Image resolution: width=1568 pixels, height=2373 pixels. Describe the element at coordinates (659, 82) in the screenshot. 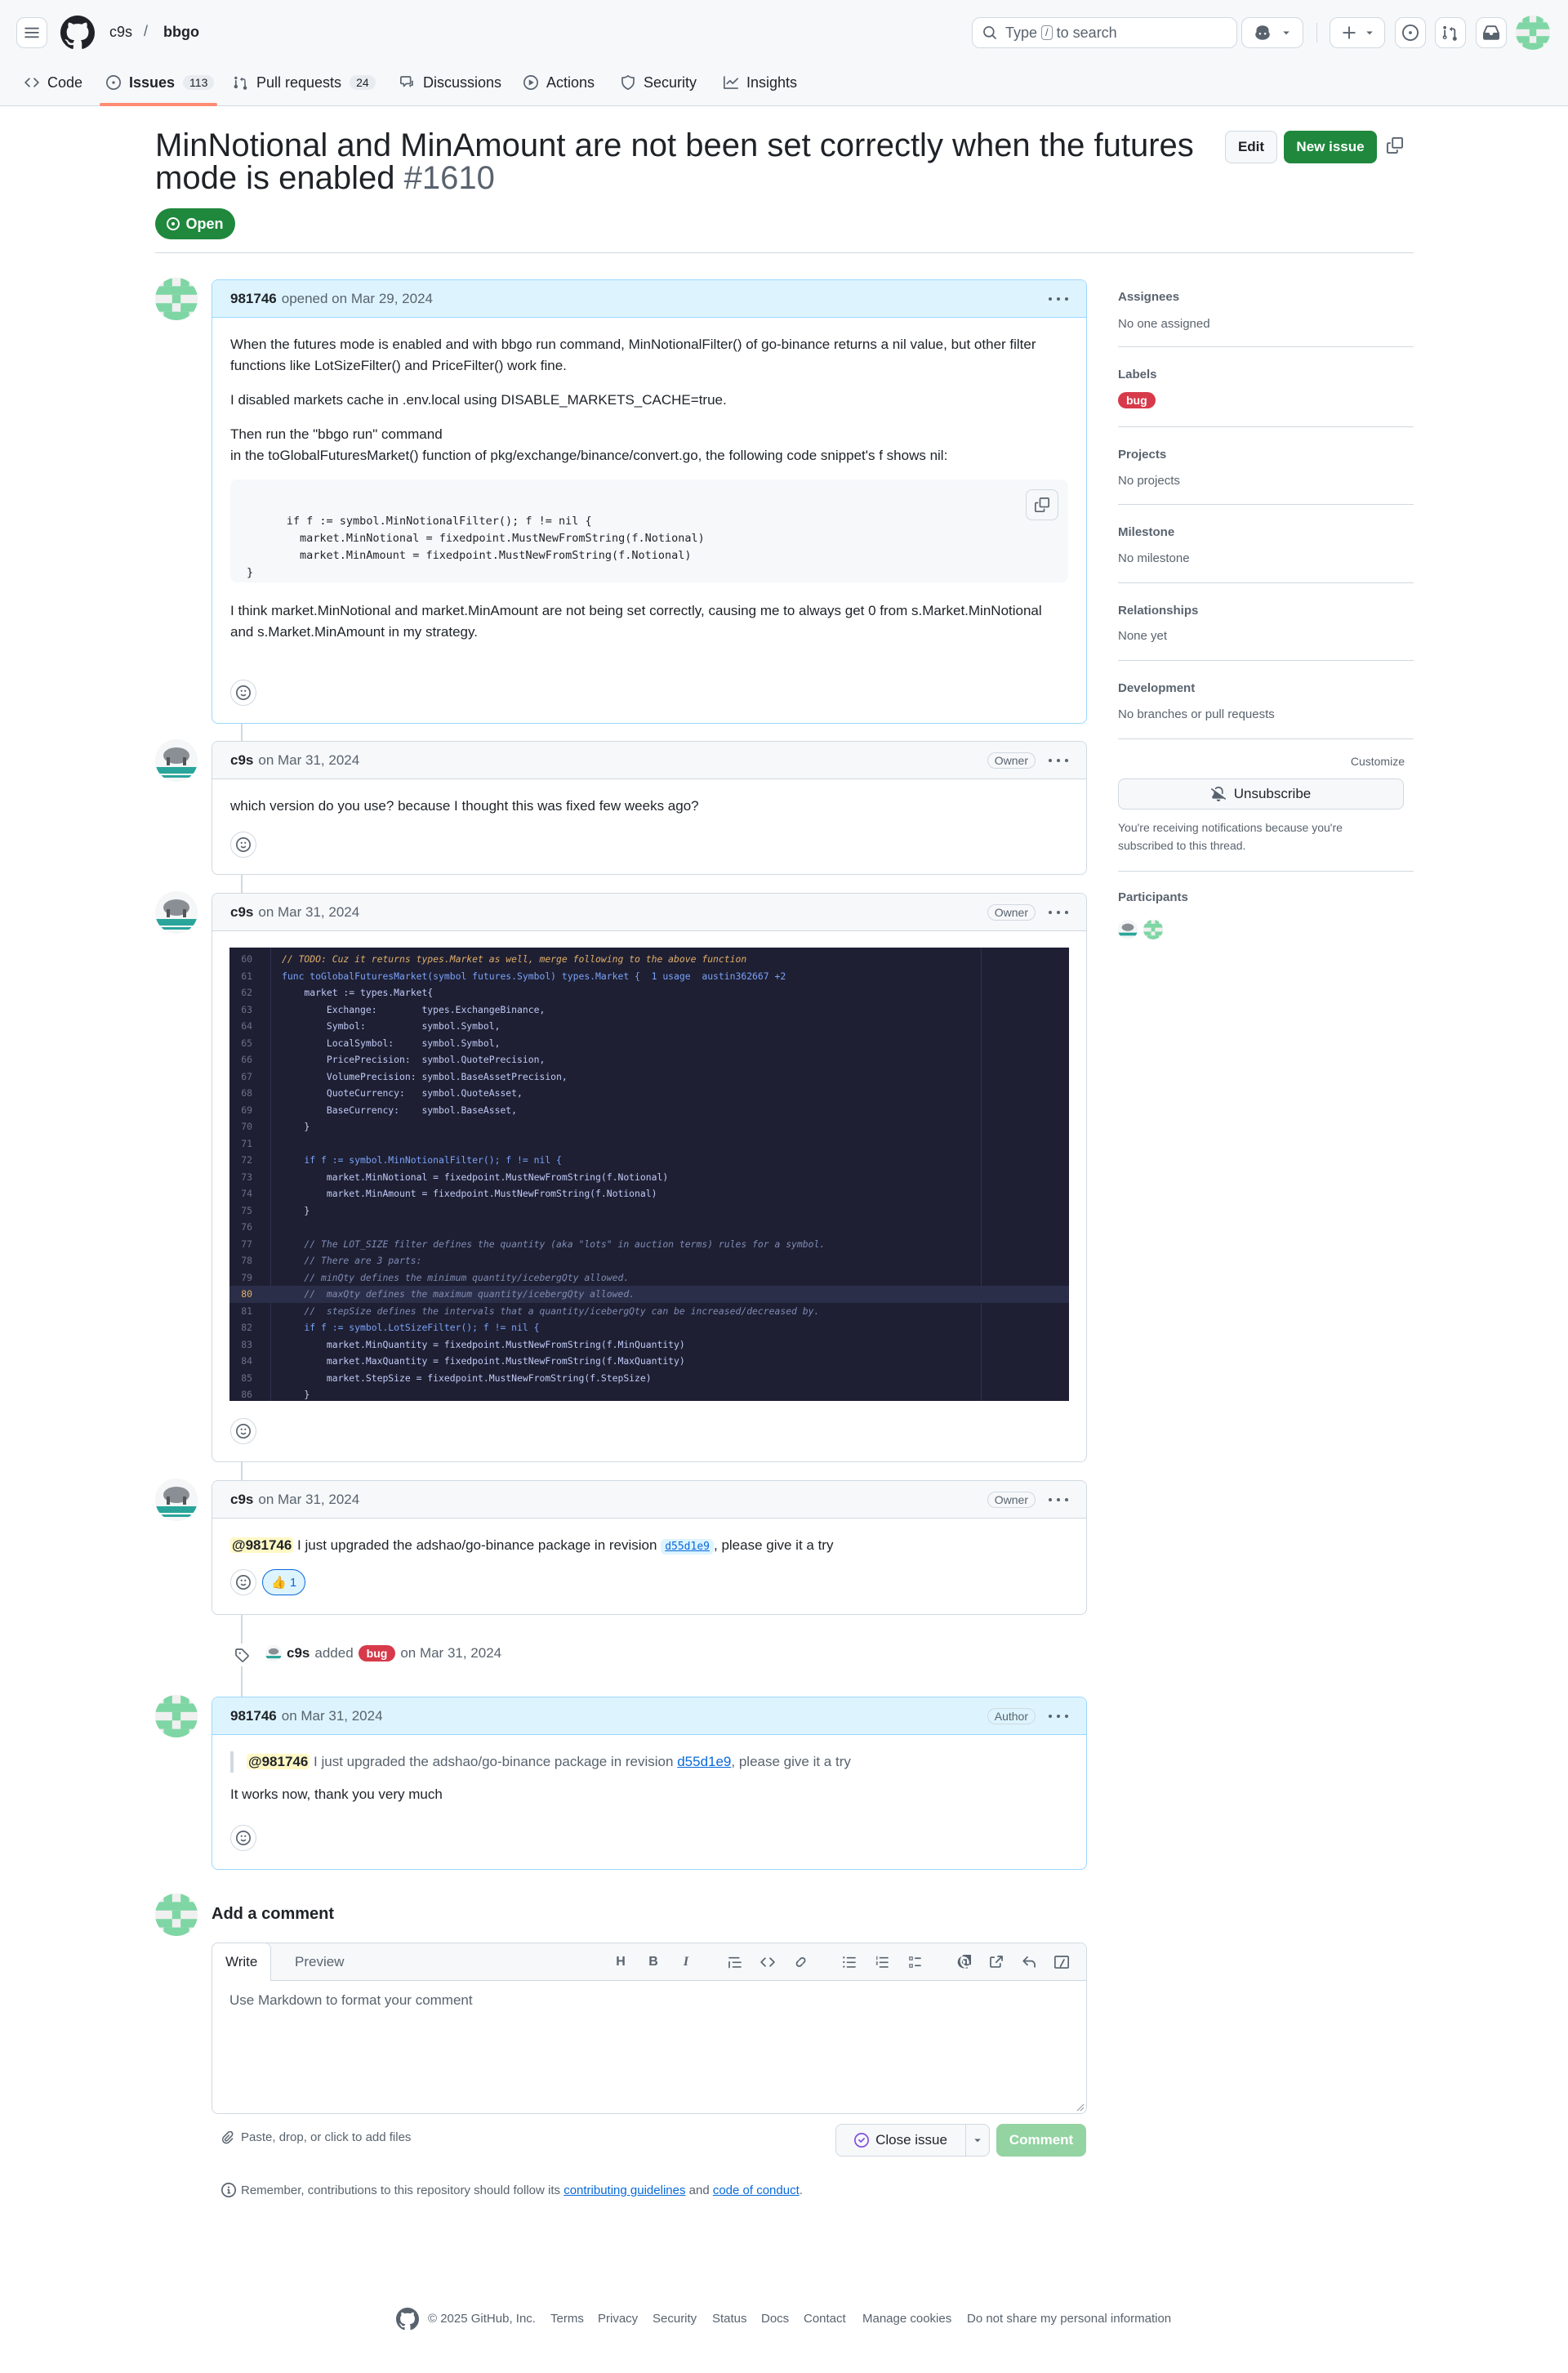

I see `tab-security: Security` at that location.